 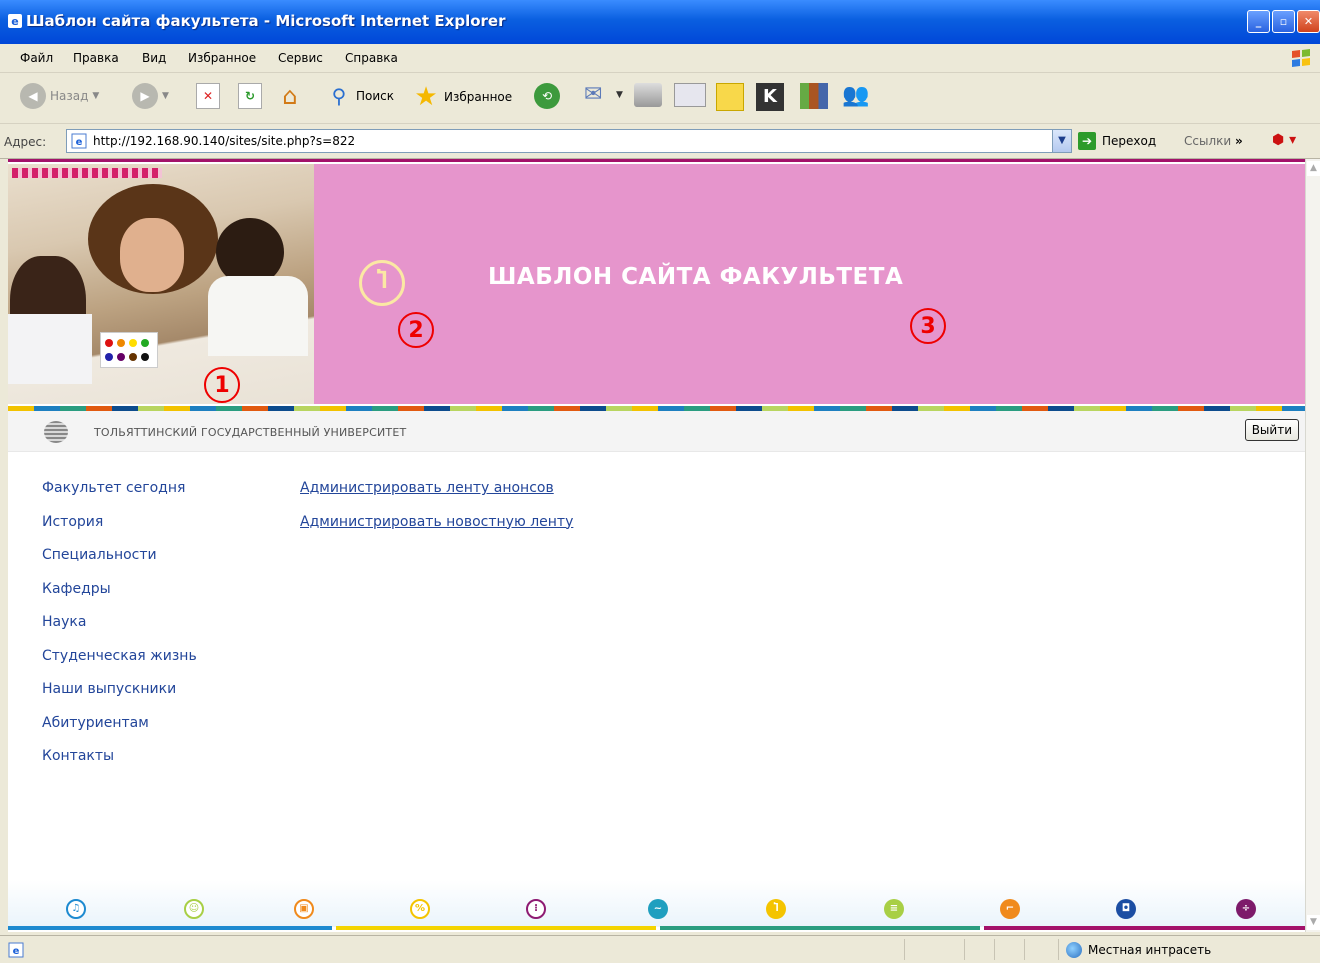 What do you see at coordinates (603, 95) in the screenshot?
I see `mail-button: ✉ ▼` at bounding box center [603, 95].